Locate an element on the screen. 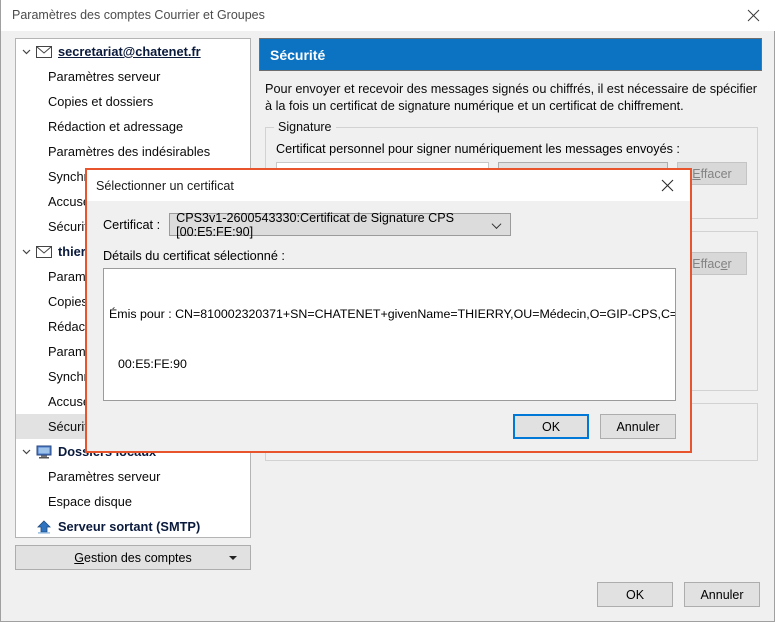 Image resolution: width=775 pixels, height=622 pixels. sidebar-item-server-settings-1: Paramètres serveur is located at coordinates (133, 76).